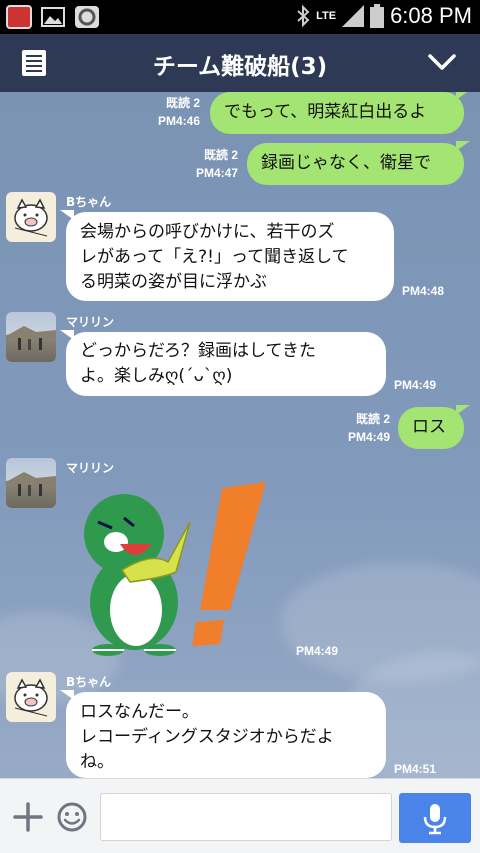 The image size is (480, 853). Describe the element at coordinates (423, 291) in the screenshot. I see `message-time: PM4:48` at that location.